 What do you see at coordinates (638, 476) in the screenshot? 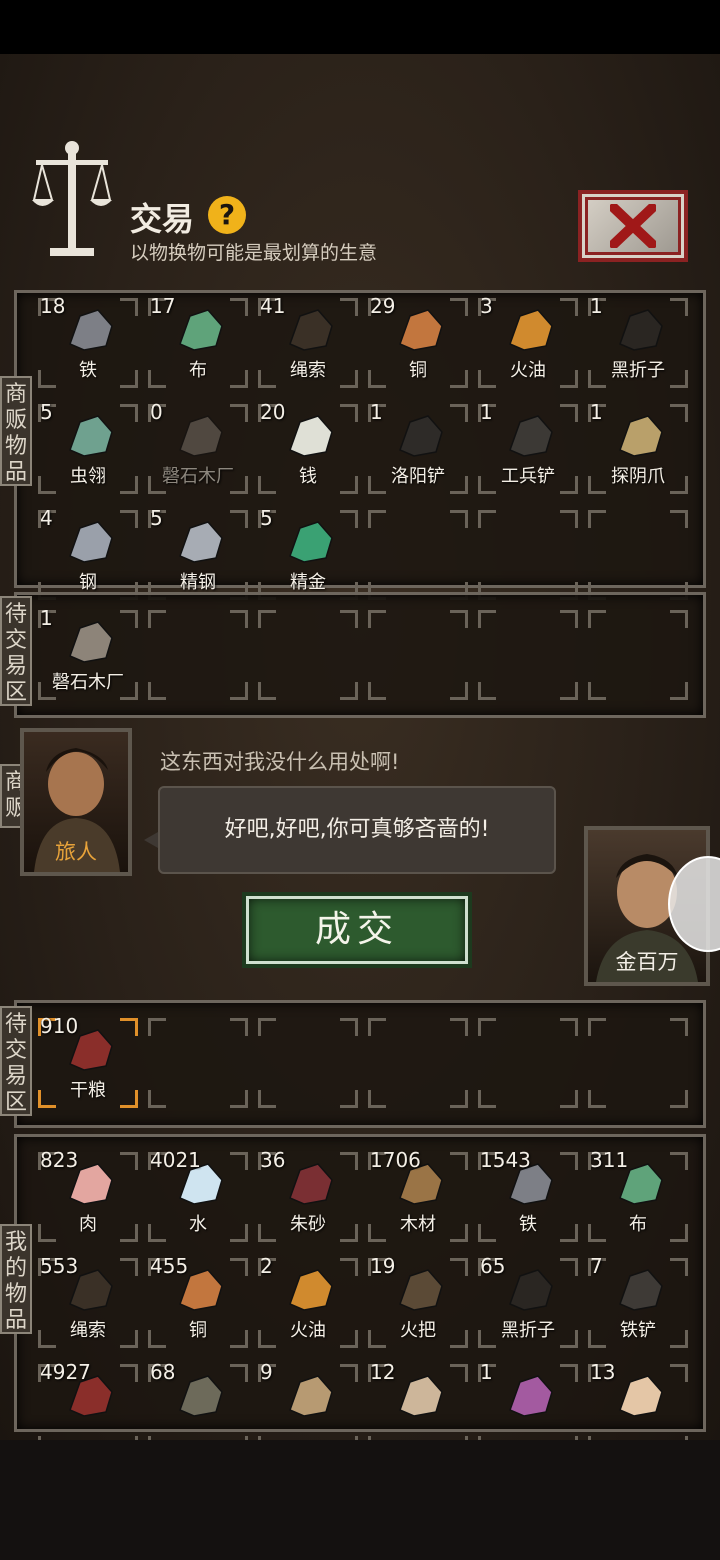
I see `item-name: 探阴爪` at bounding box center [638, 476].